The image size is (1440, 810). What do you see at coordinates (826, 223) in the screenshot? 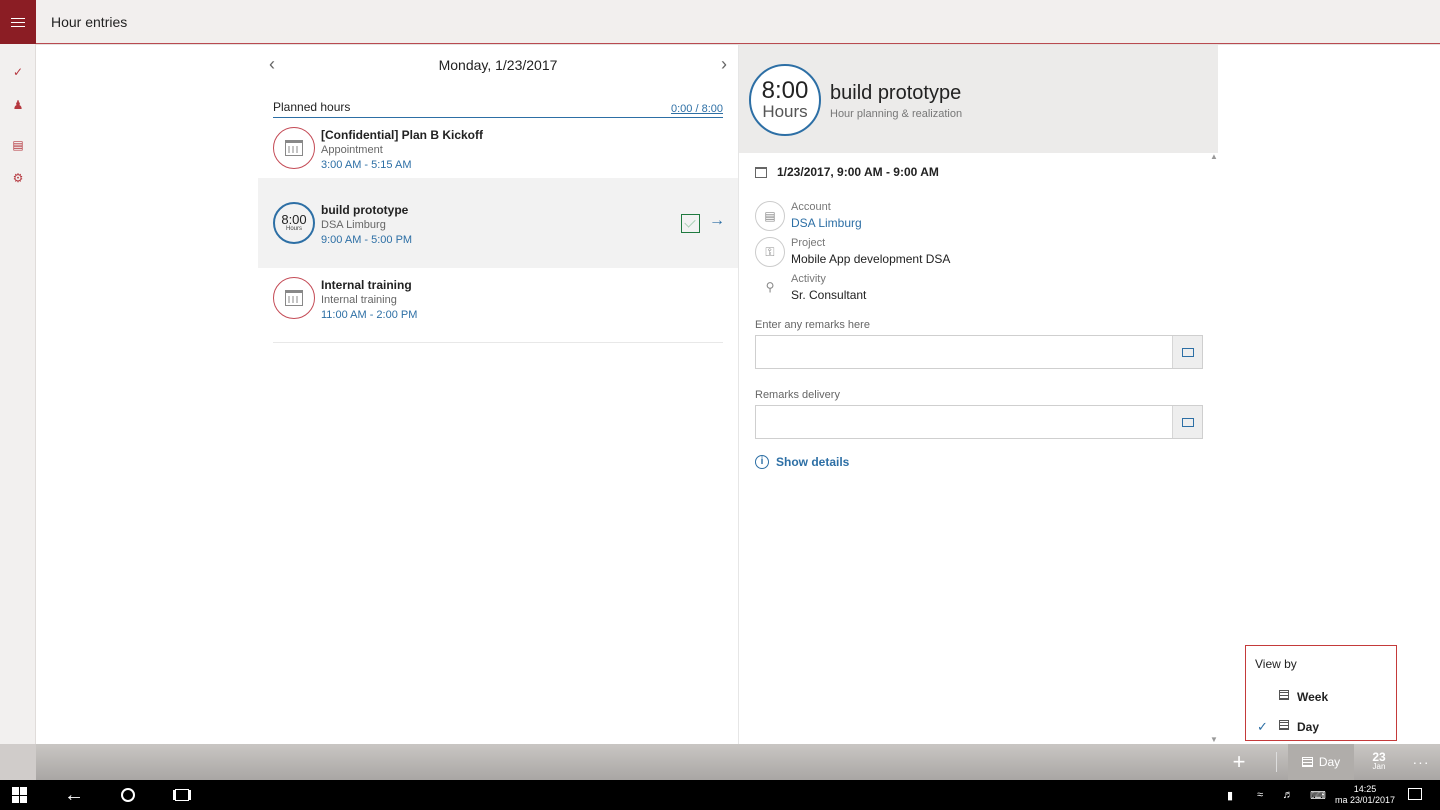
I see `account-value: DSA Limburg` at bounding box center [826, 223].